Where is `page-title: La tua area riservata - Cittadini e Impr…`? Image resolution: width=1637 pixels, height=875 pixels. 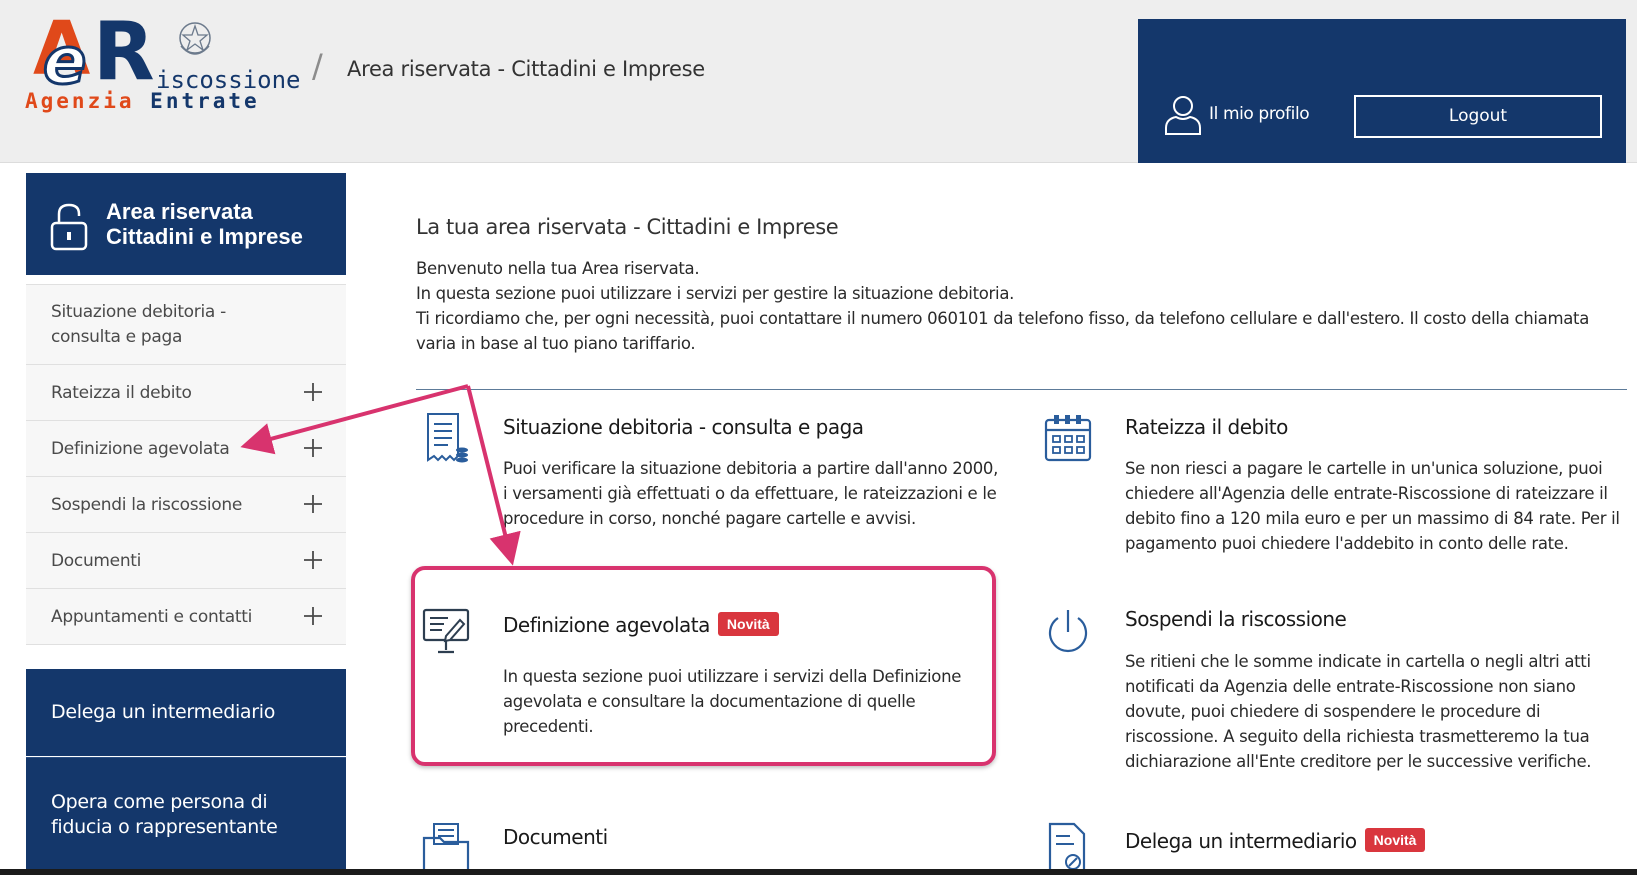 page-title: La tua area riservata - Cittadini e Impr… is located at coordinates (627, 227).